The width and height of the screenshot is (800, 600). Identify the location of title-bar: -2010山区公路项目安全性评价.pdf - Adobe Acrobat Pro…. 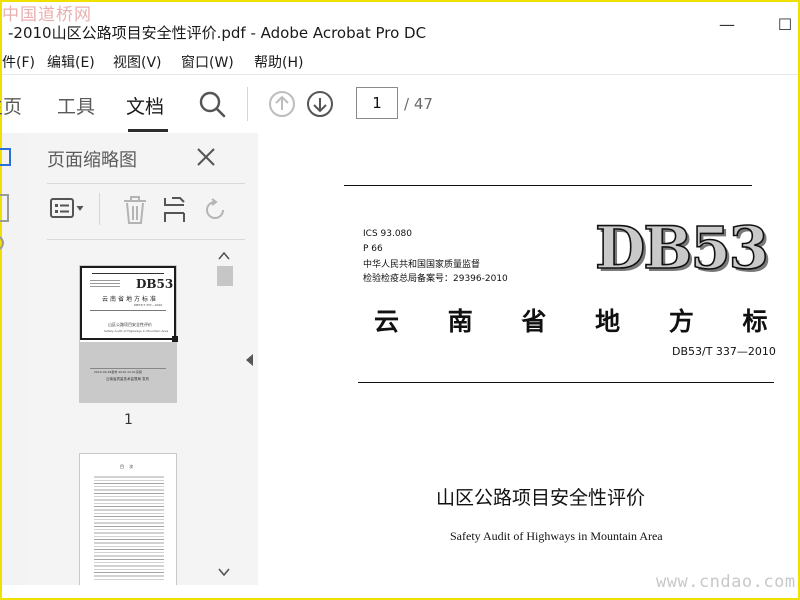
(400, 24).